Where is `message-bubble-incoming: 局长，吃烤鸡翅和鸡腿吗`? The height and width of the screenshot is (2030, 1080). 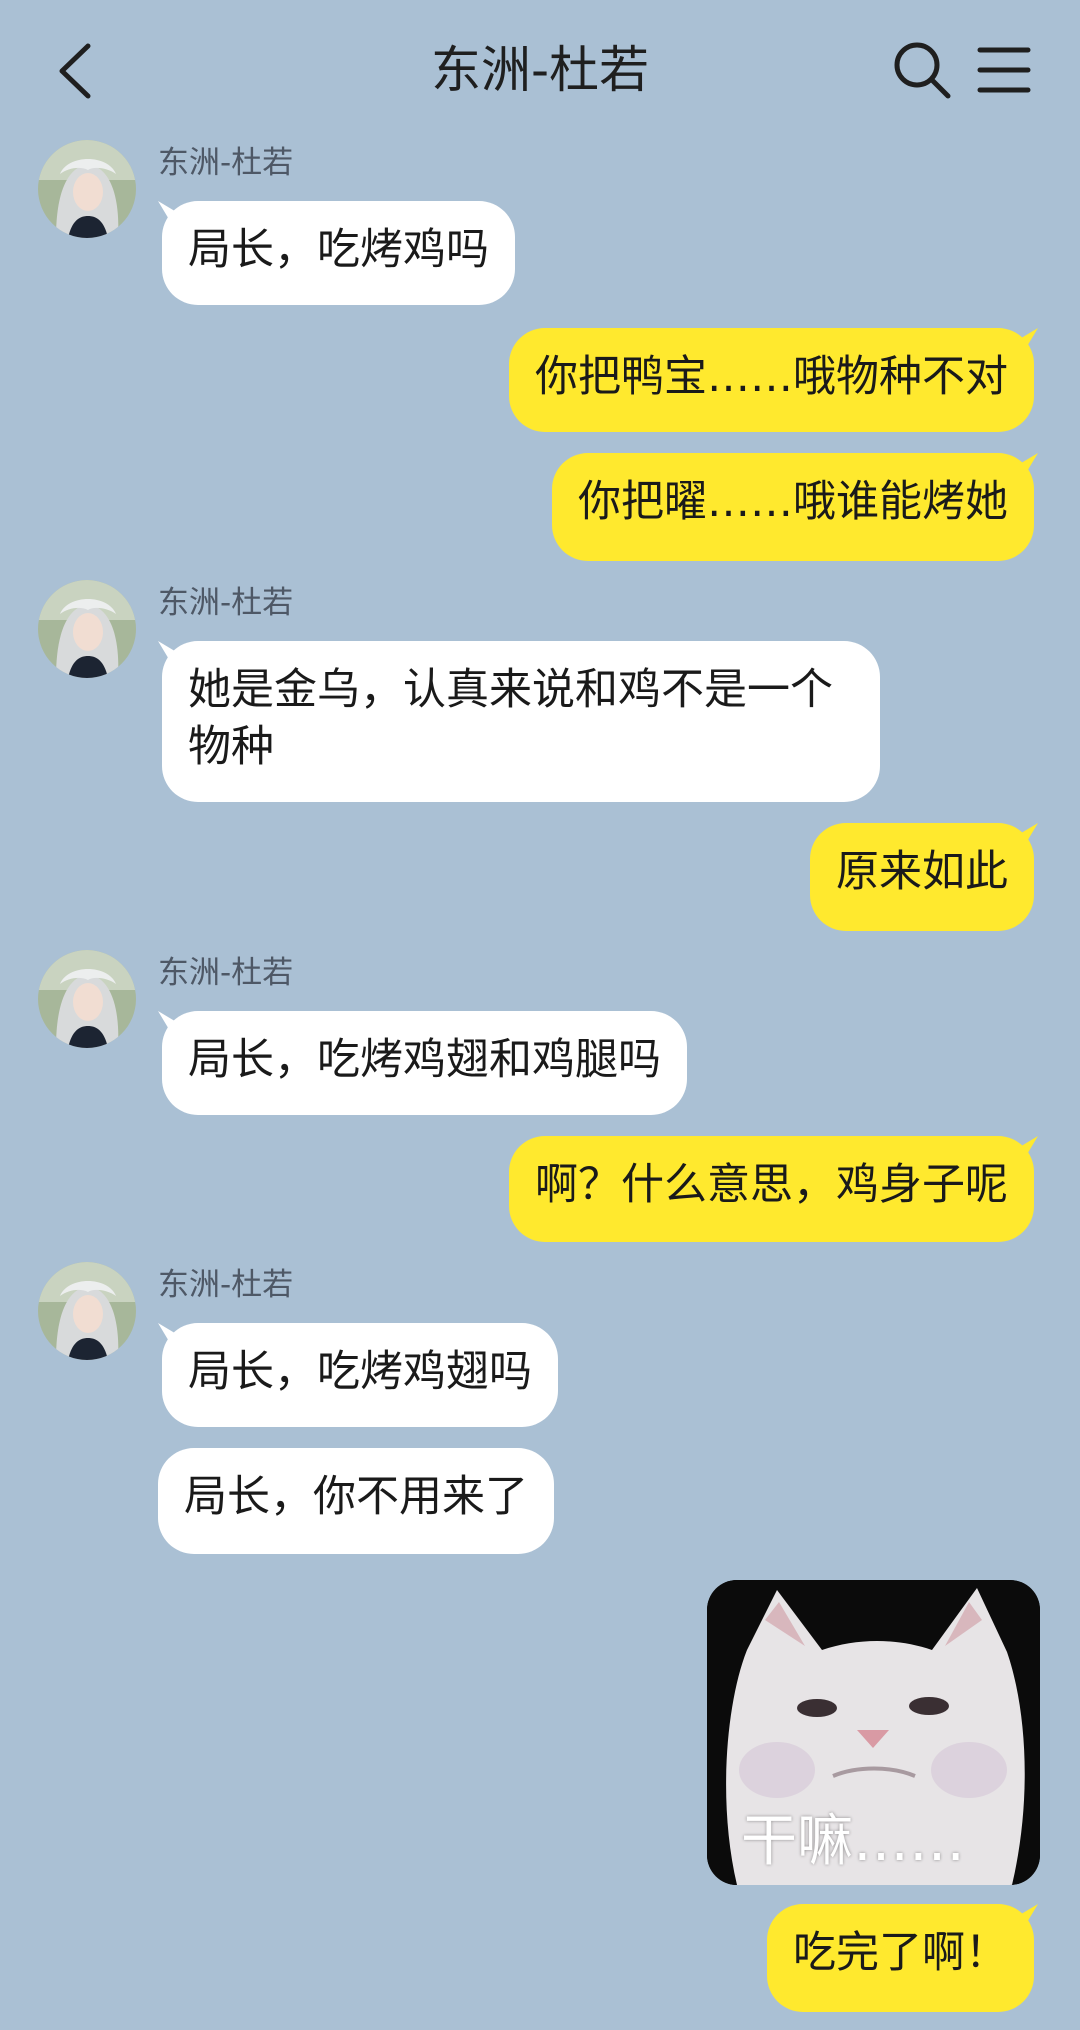 message-bubble-incoming: 局长，吃烤鸡翅和鸡腿吗 is located at coordinates (424, 1063).